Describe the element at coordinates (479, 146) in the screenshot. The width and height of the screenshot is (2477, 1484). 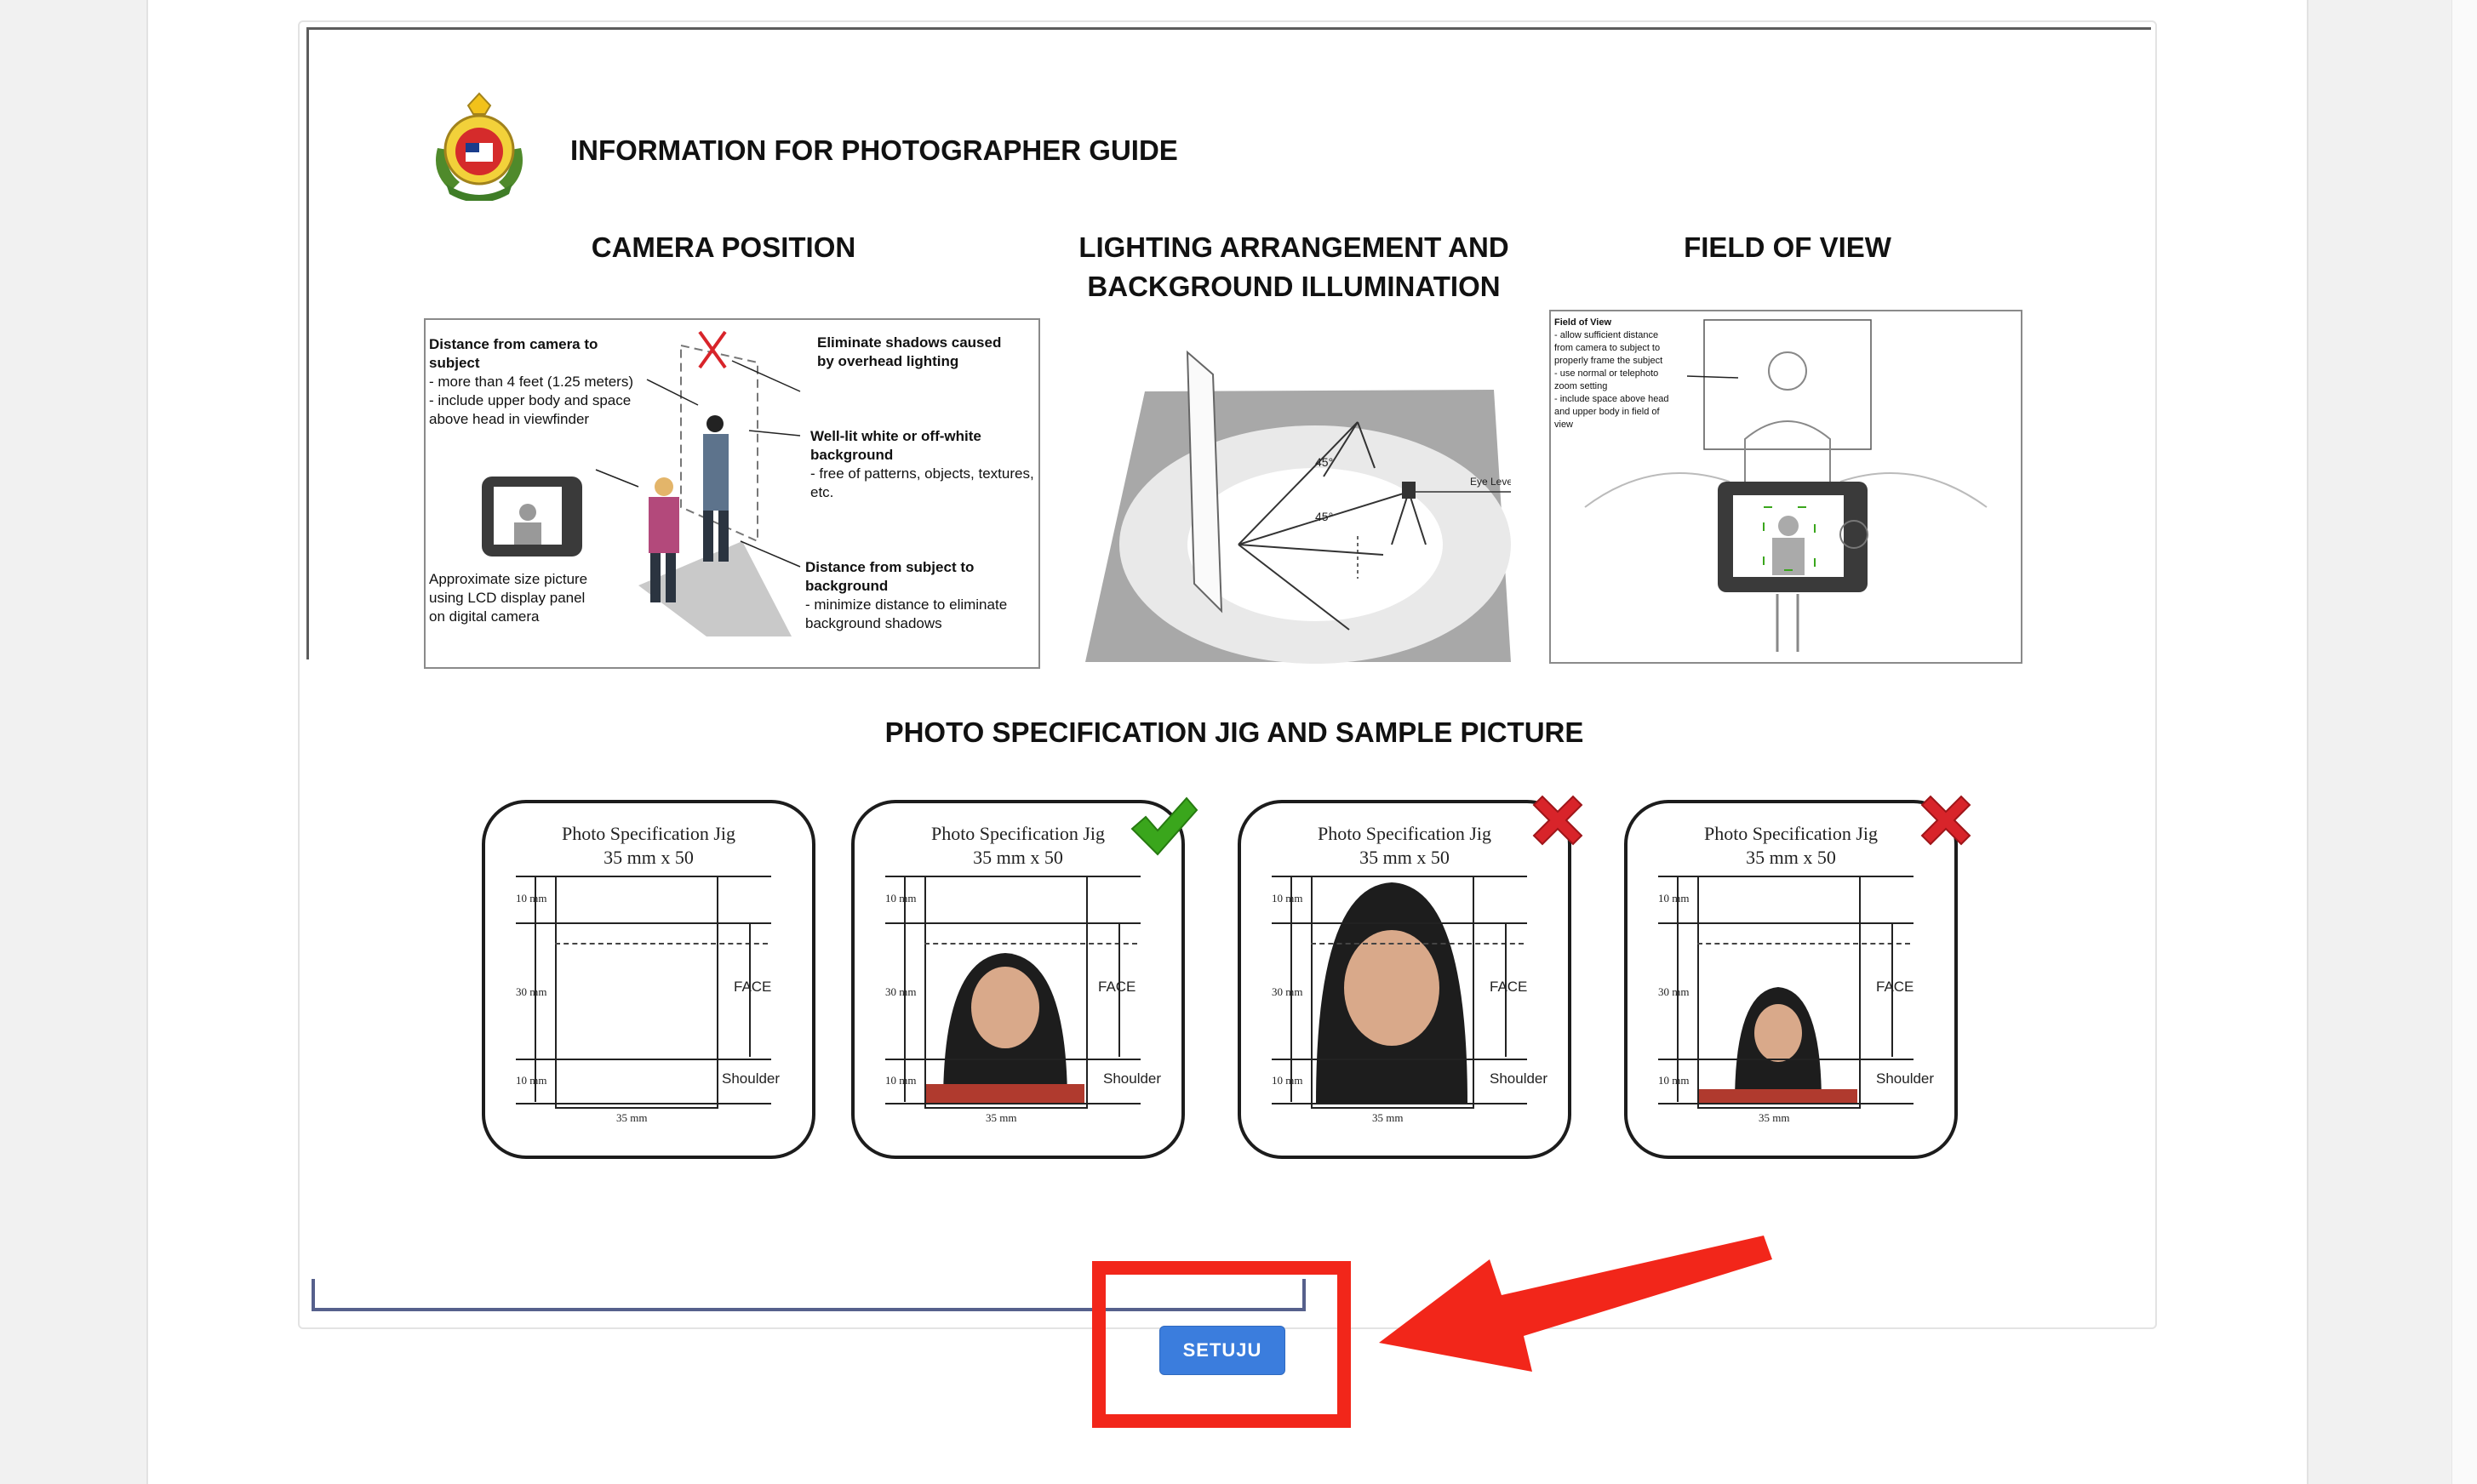
I see `immigration-crest-logo` at that location.